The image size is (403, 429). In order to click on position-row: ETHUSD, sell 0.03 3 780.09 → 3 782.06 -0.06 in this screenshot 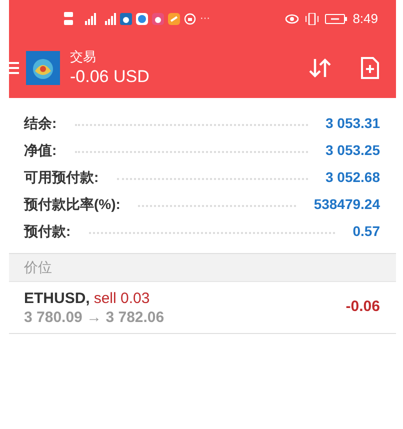, I will do `click(202, 308)`.